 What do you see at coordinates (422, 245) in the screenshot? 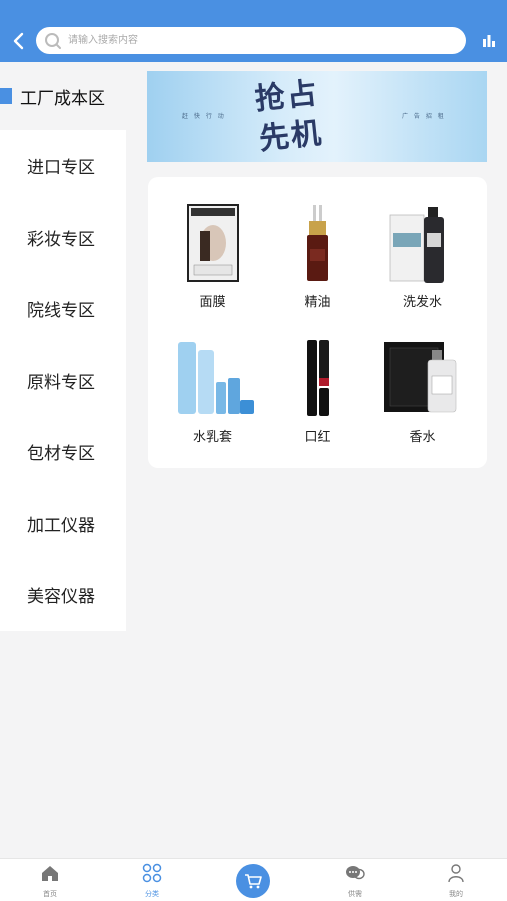
I see `shampoo-product-icon` at bounding box center [422, 245].